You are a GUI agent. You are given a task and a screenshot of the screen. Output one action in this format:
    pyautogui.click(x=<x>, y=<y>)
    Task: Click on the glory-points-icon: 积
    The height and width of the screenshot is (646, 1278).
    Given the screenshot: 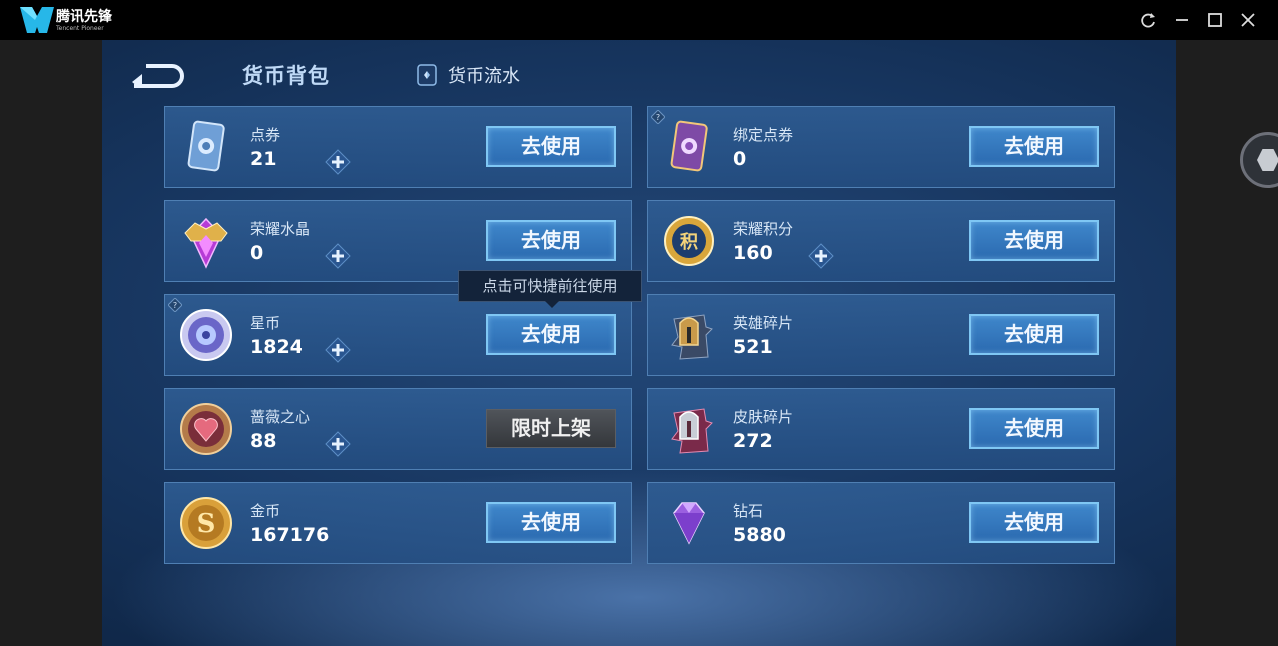 What is the action you would take?
    pyautogui.click(x=689, y=241)
    